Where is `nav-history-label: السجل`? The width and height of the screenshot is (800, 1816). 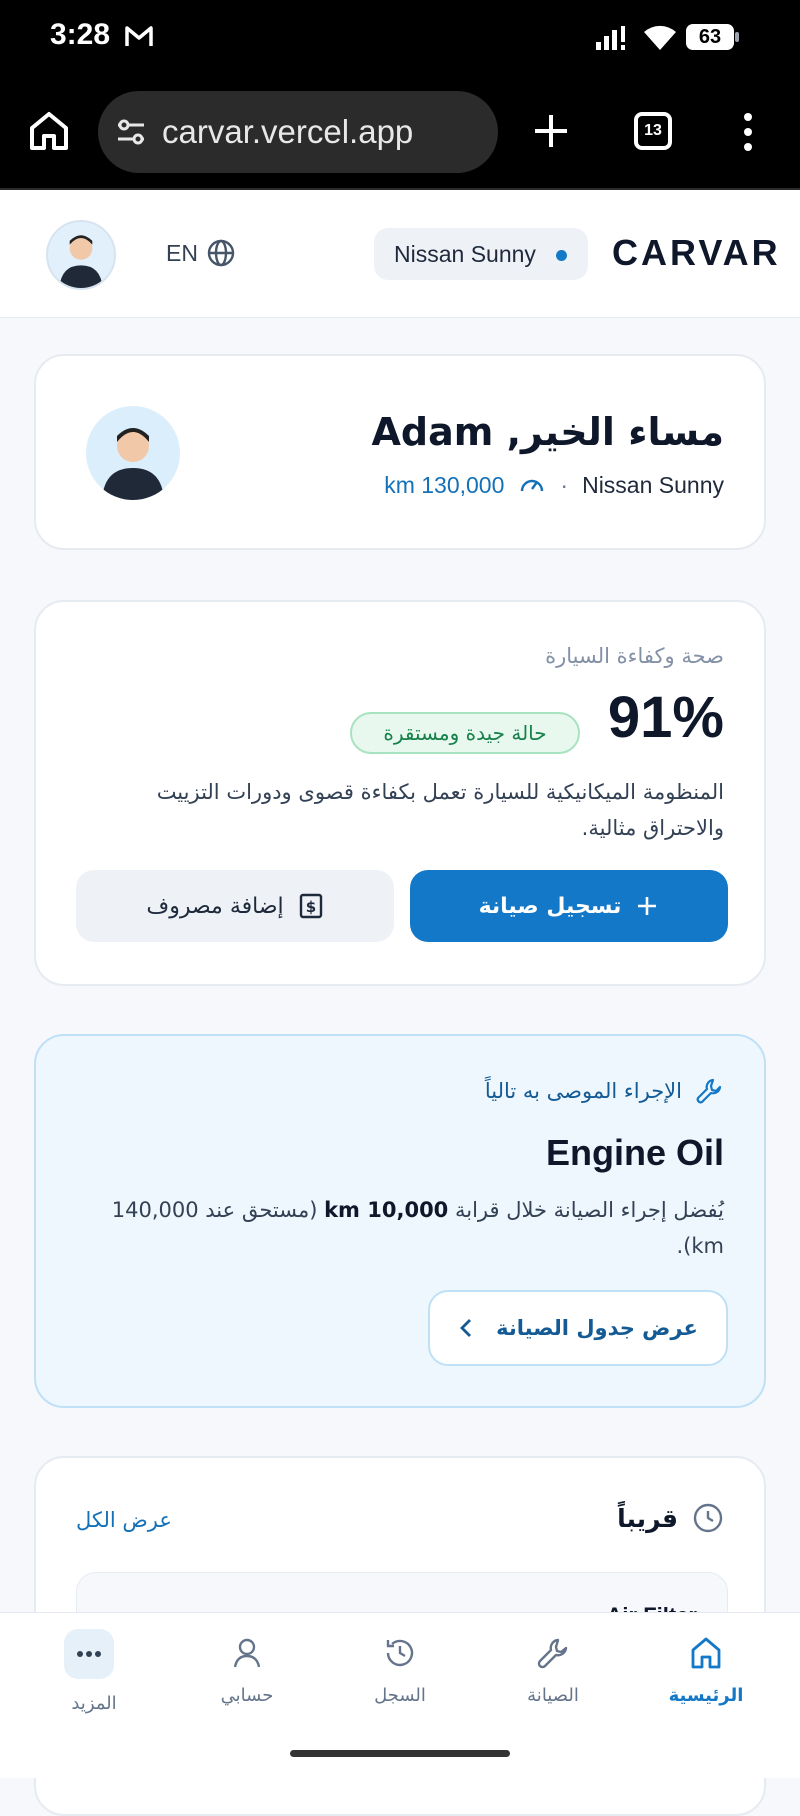
nav-history-label: السجل is located at coordinates (400, 1695).